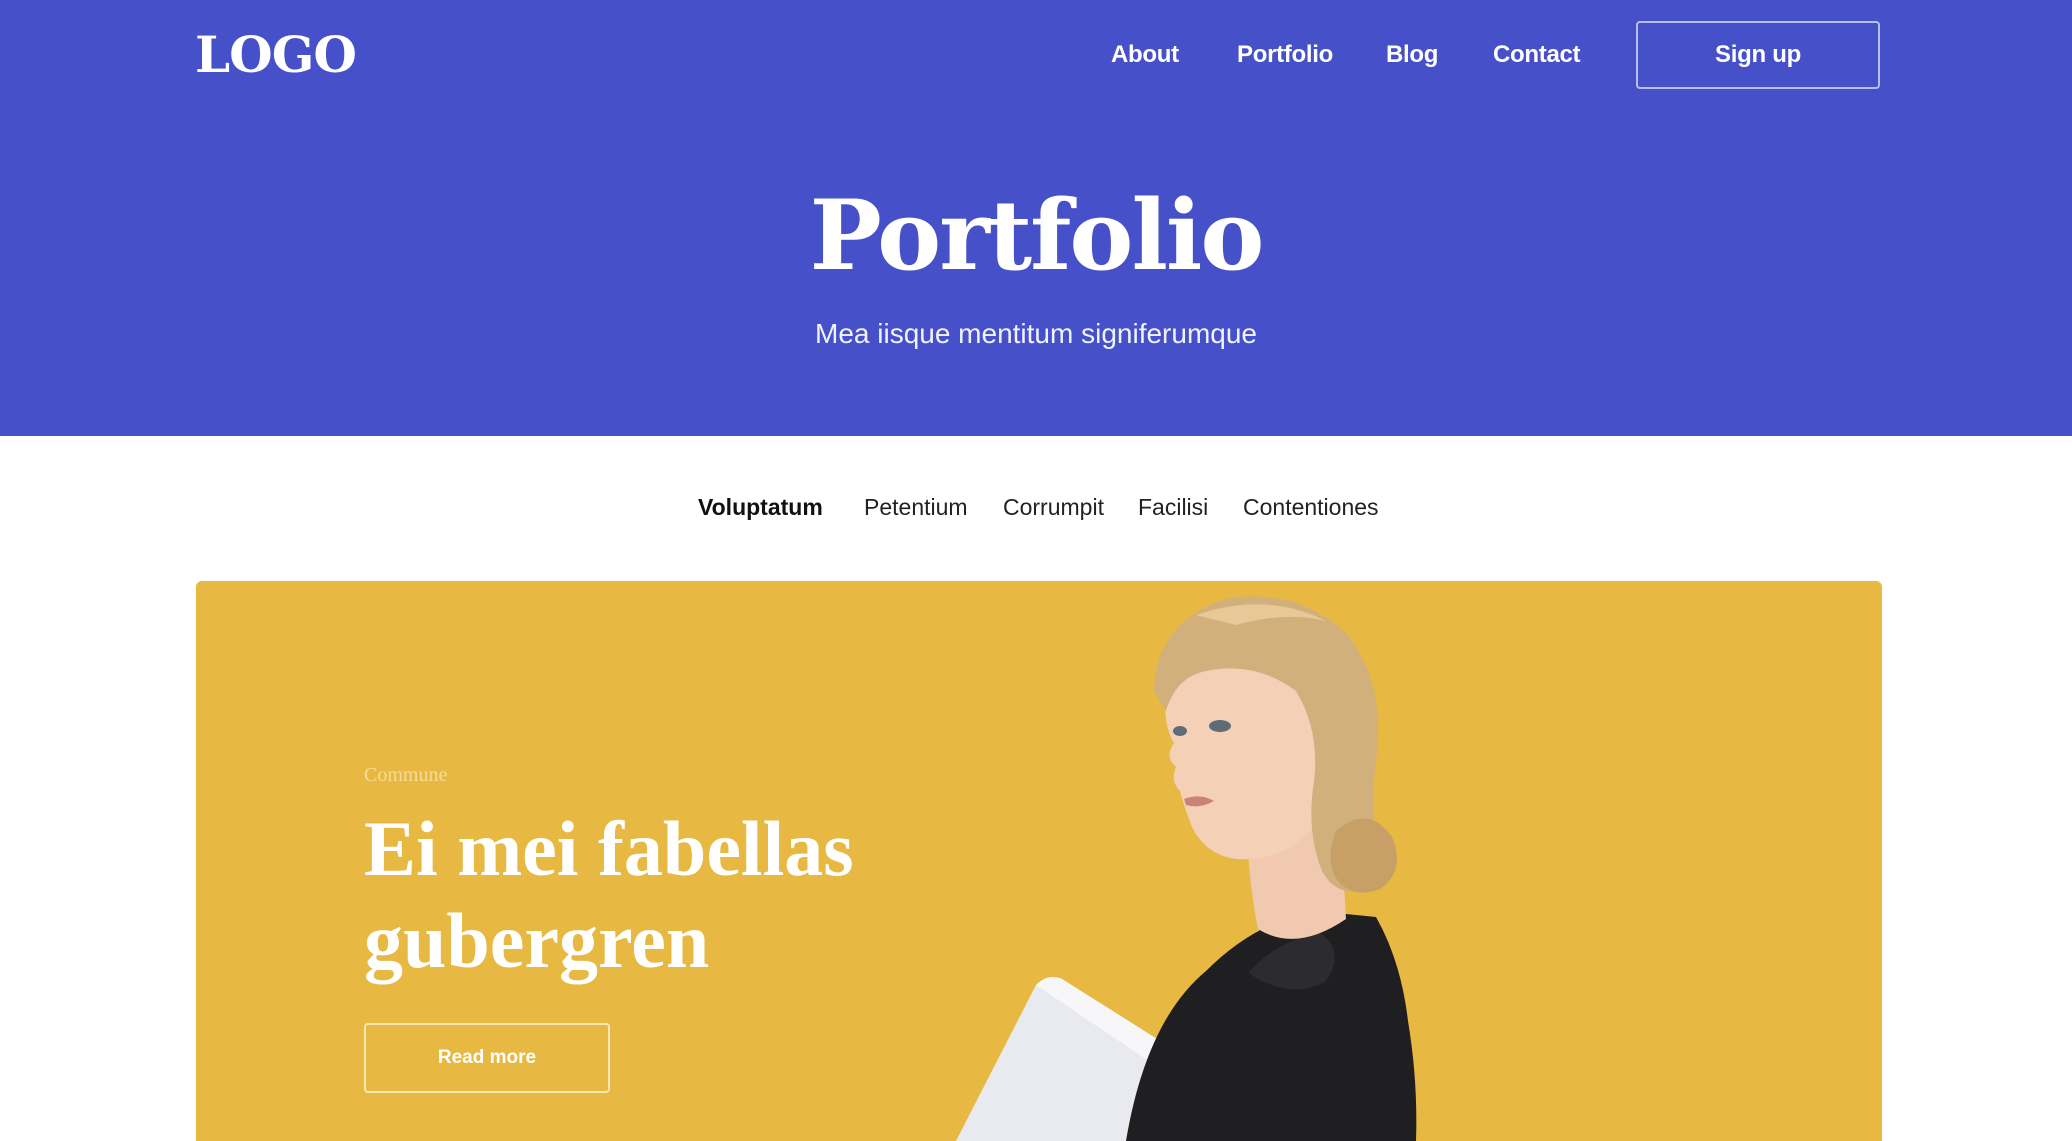 Image resolution: width=2072 pixels, height=1141 pixels. What do you see at coordinates (916, 507) in the screenshot?
I see `tab-petentium: Petentium` at bounding box center [916, 507].